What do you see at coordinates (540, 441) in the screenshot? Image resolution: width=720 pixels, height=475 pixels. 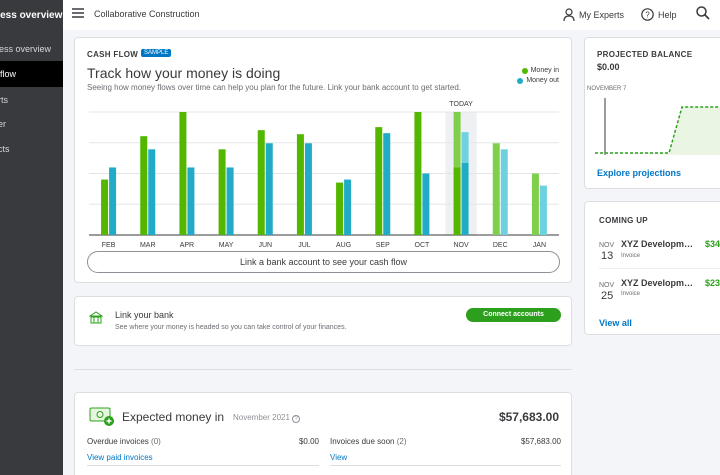 I see `invoices-due-value: $57,683.00` at bounding box center [540, 441].